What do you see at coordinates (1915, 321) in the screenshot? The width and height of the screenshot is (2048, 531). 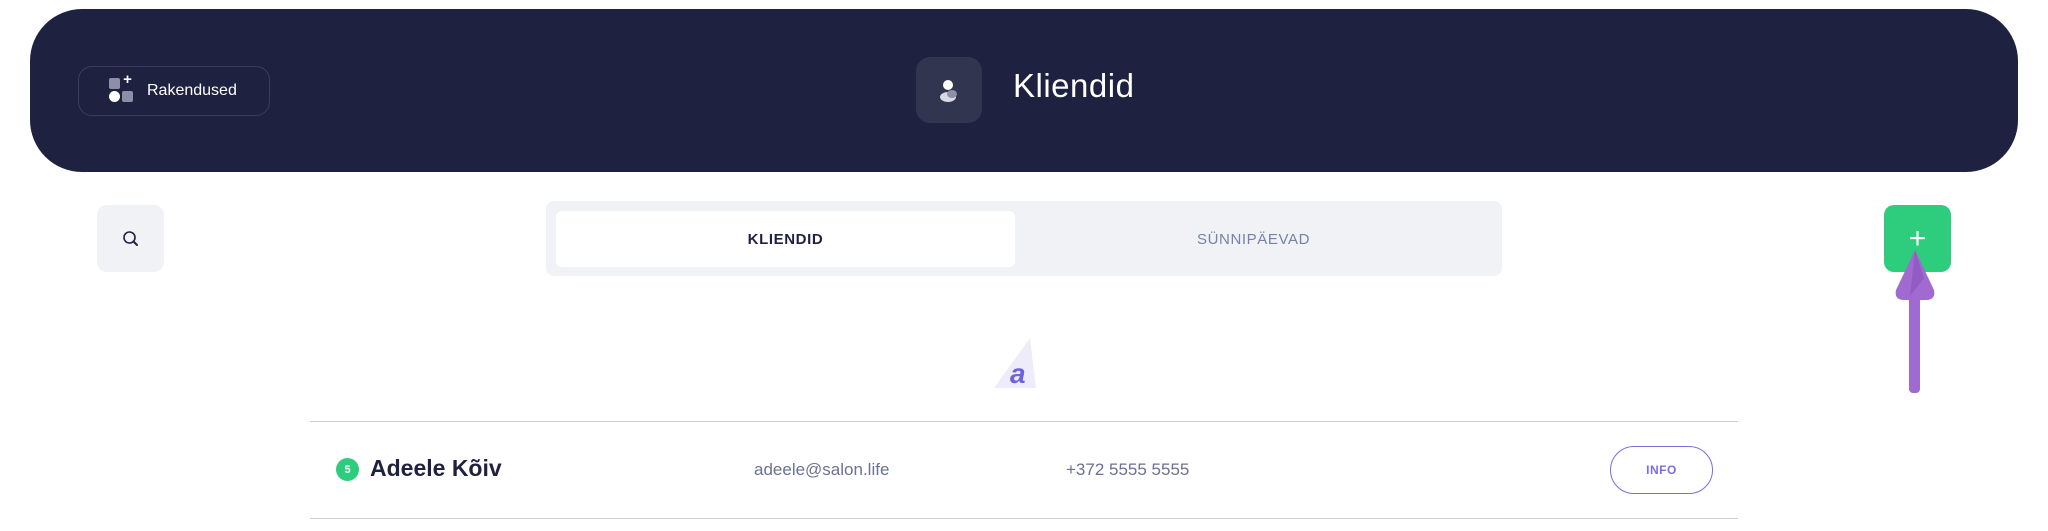 I see `annotation-arrow-icon` at bounding box center [1915, 321].